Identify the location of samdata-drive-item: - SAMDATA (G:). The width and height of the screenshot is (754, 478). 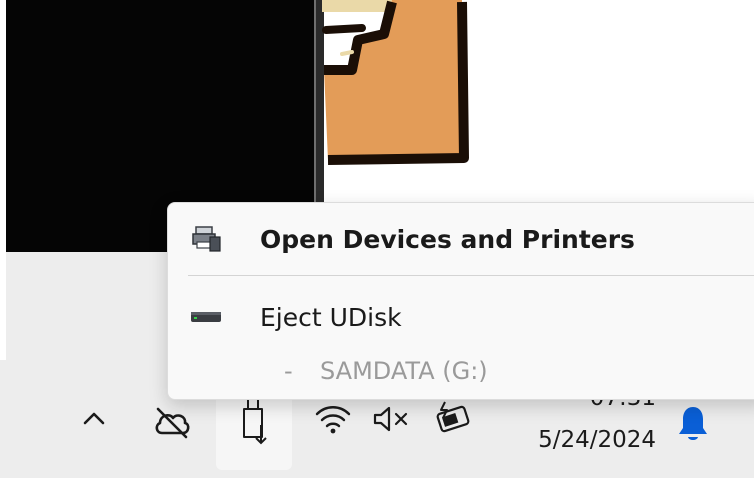
(461, 371).